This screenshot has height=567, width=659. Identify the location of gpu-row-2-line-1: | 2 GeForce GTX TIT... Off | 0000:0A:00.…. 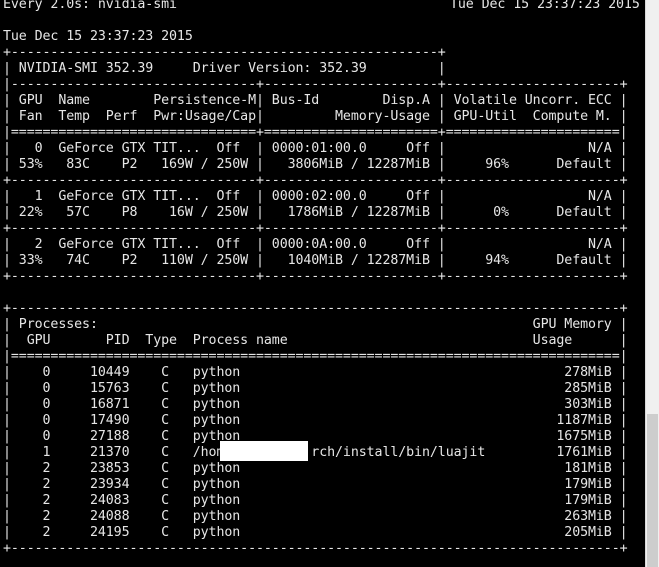
(315, 244).